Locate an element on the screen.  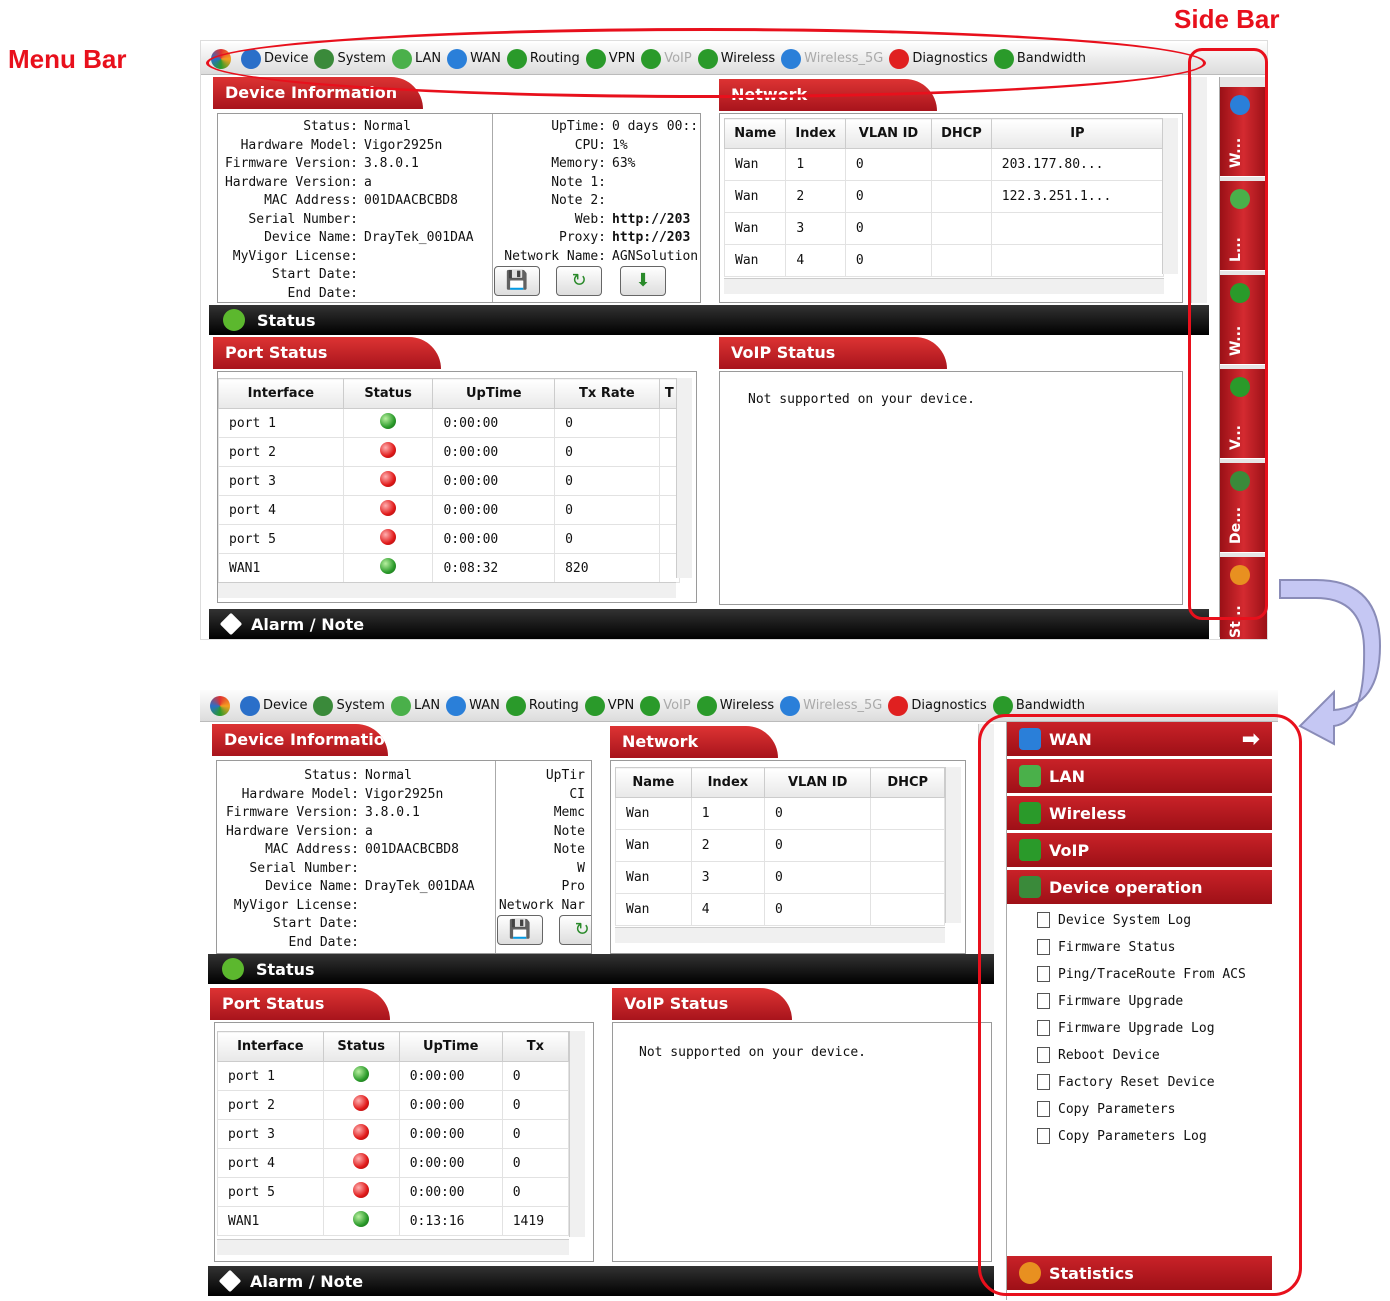
diagnostics-icon is located at coordinates (898, 705).